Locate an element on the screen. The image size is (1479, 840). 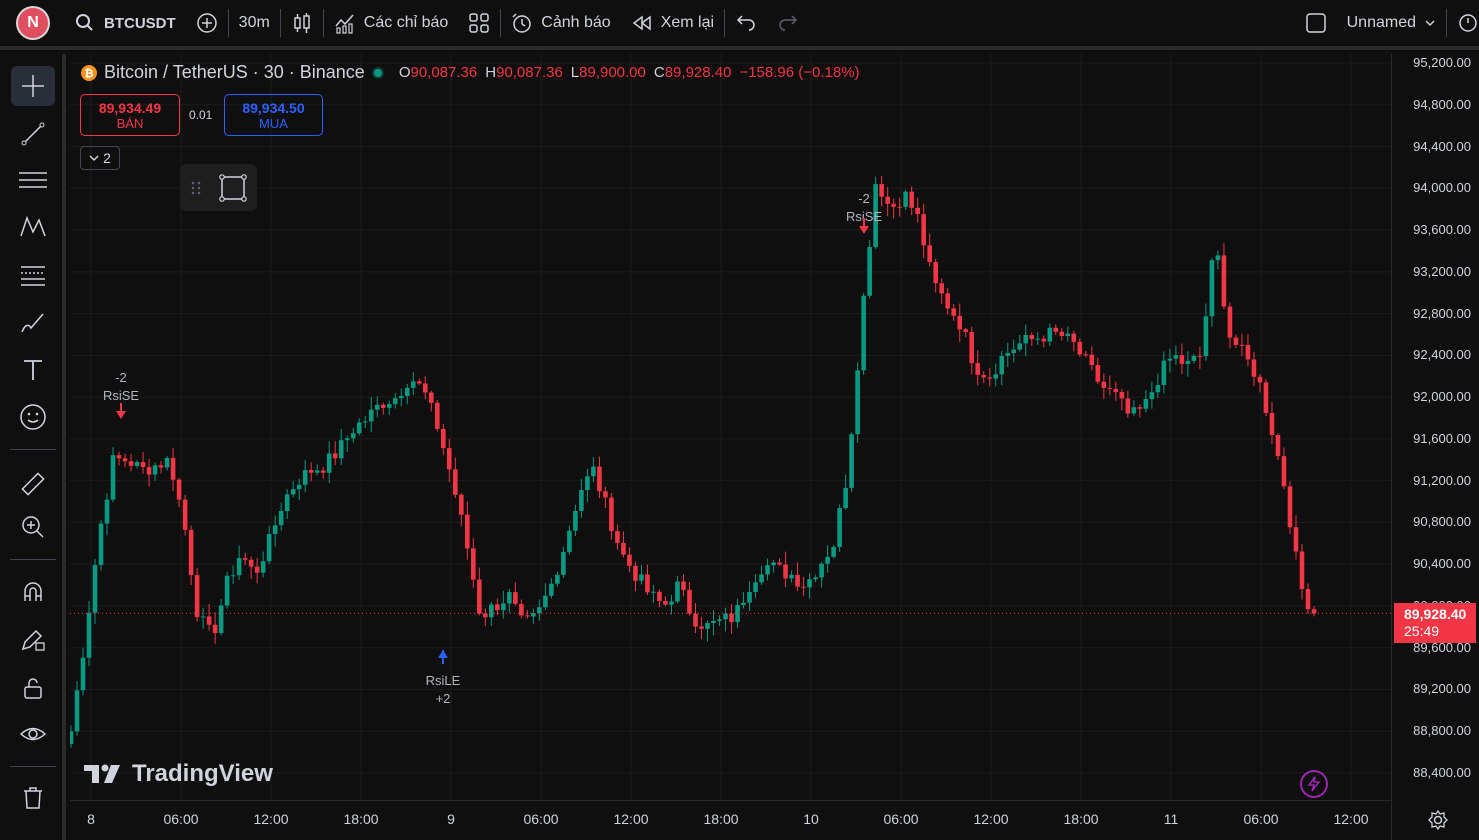
emoji-tool is located at coordinates (33, 417).